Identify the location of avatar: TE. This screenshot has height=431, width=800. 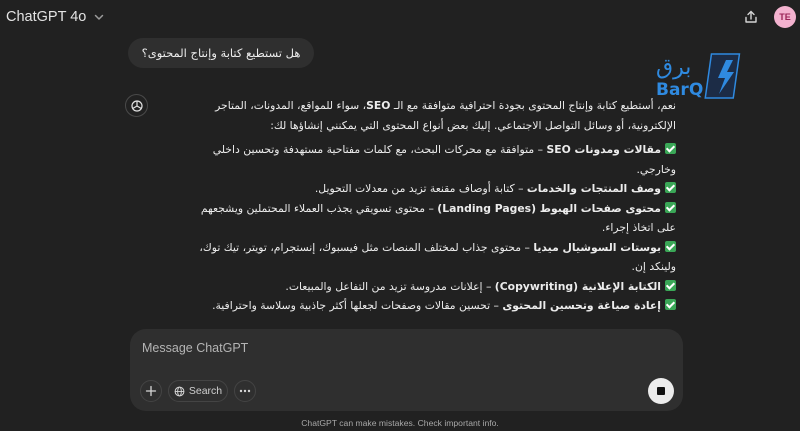
(785, 17).